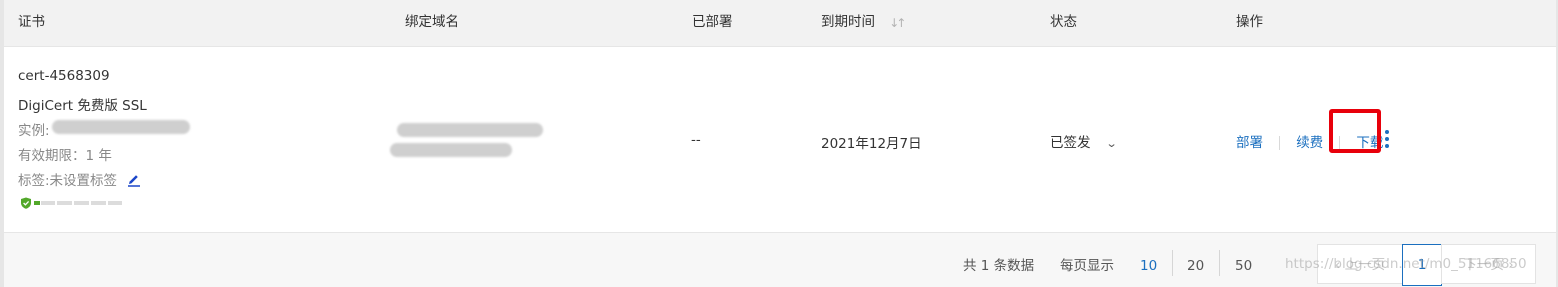 Image resolution: width=1558 pixels, height=287 pixels. What do you see at coordinates (432, 22) in the screenshot?
I see `header-domain: 绑定域名` at bounding box center [432, 22].